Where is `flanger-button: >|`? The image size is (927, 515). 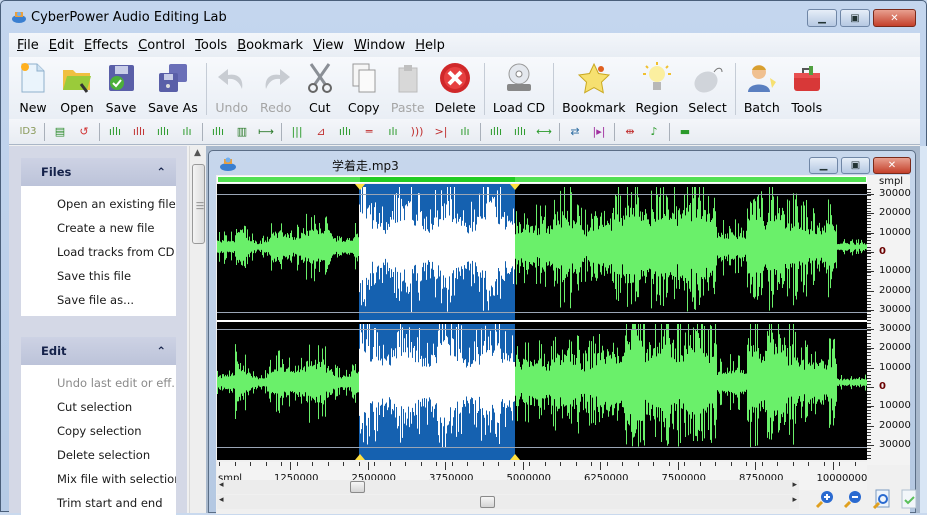
flanger-button: >| is located at coordinates (441, 132).